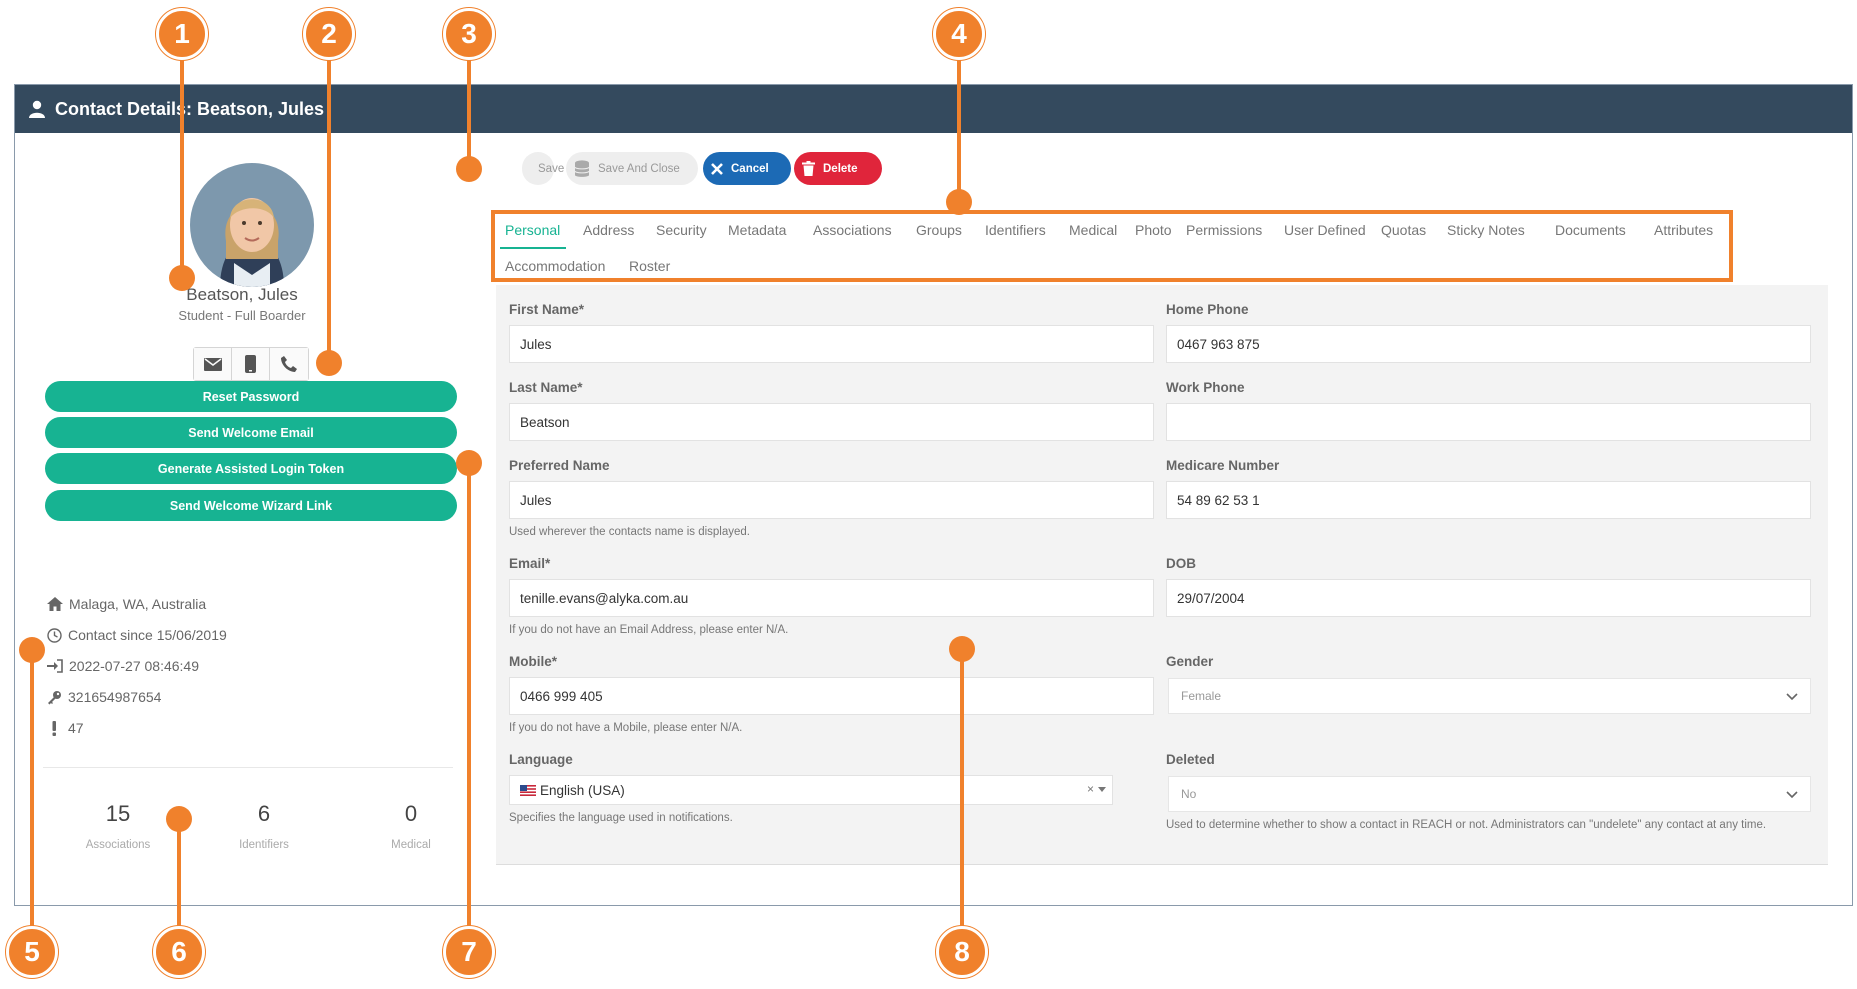  I want to click on phone-contact-button, so click(289, 364).